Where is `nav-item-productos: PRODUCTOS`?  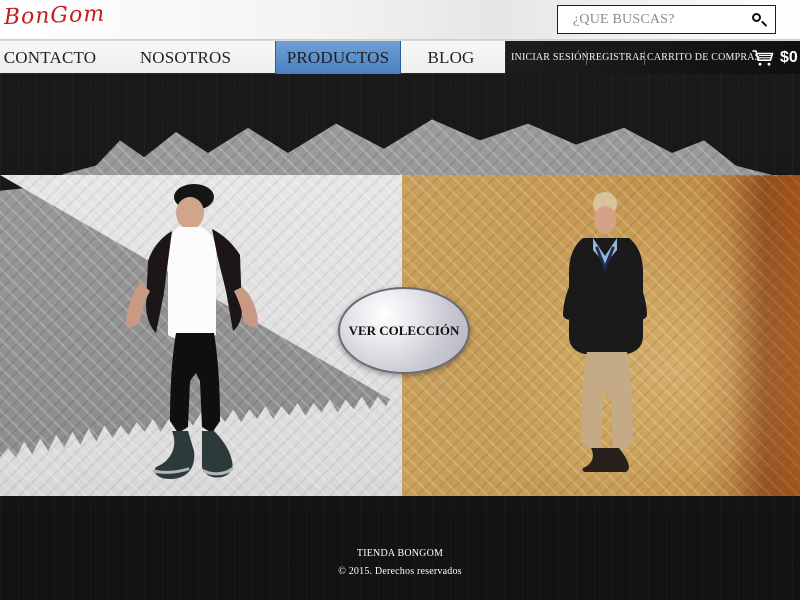
nav-item-productos: PRODUCTOS is located at coordinates (338, 57).